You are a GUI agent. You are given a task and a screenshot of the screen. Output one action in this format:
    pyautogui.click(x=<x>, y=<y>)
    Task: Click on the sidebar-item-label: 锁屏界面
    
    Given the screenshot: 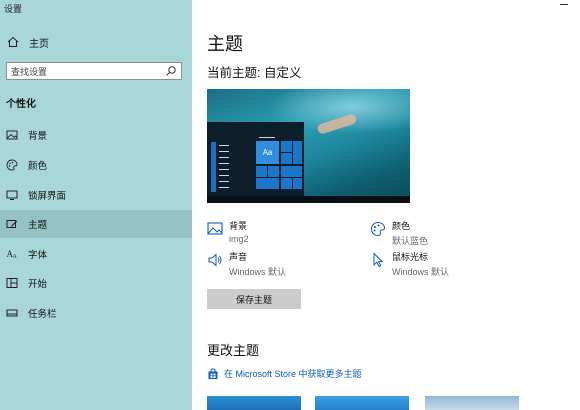 What is the action you would take?
    pyautogui.click(x=47, y=196)
    